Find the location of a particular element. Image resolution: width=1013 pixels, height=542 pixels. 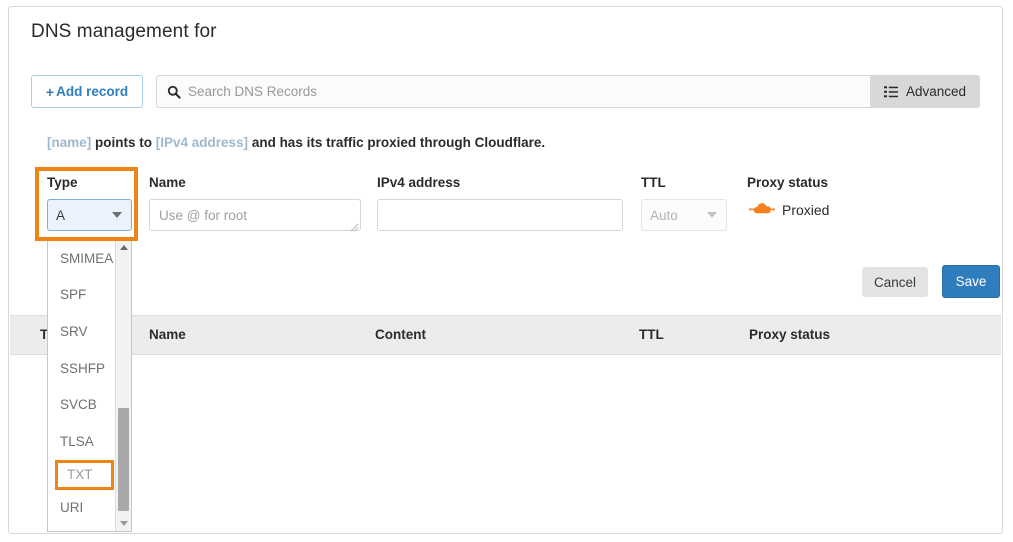

resize-handle-icon is located at coordinates (354, 225).